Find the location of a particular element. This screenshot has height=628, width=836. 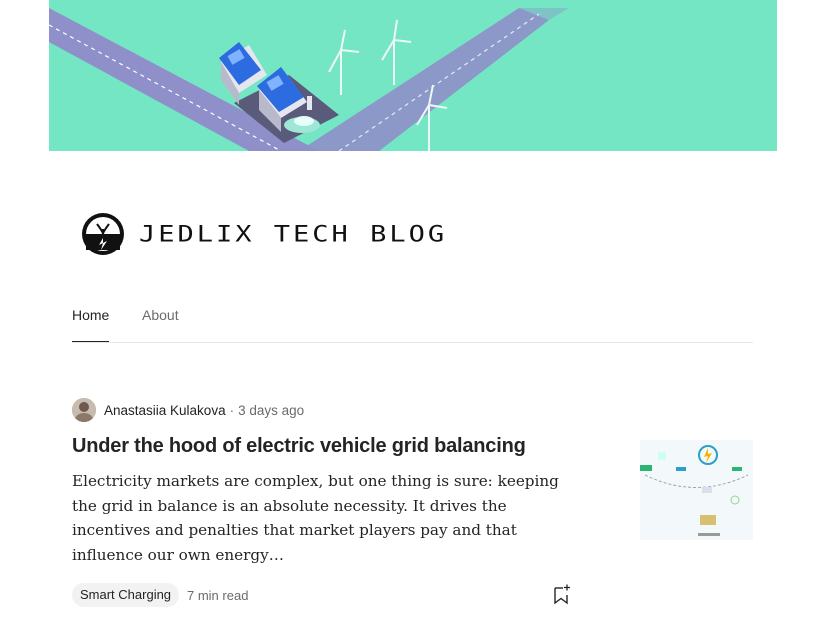

tab-about: About is located at coordinates (160, 315).